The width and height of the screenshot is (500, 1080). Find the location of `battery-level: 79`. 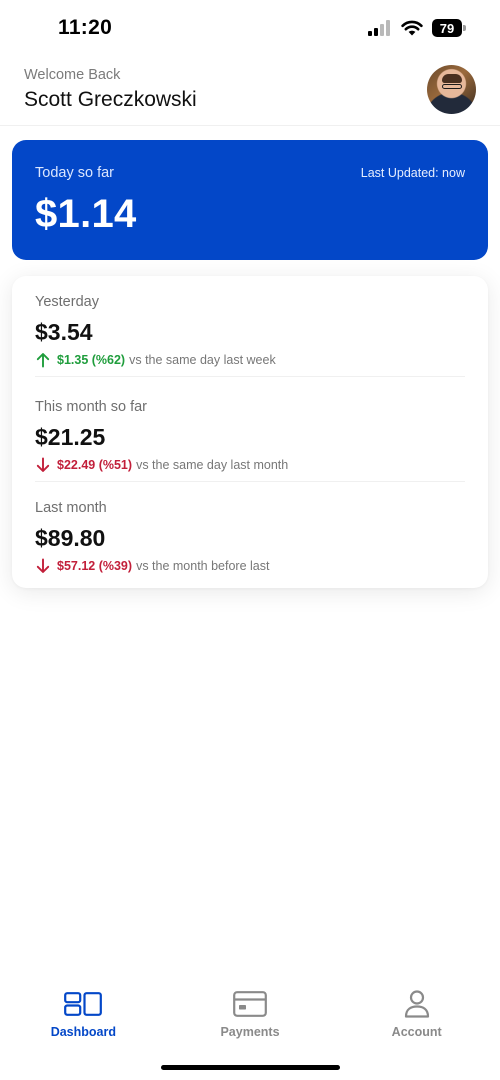

battery-level: 79 is located at coordinates (447, 28).